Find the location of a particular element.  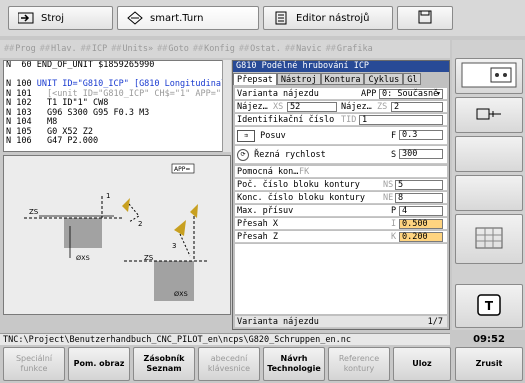

clock: 09:52 is located at coordinates (489, 339).